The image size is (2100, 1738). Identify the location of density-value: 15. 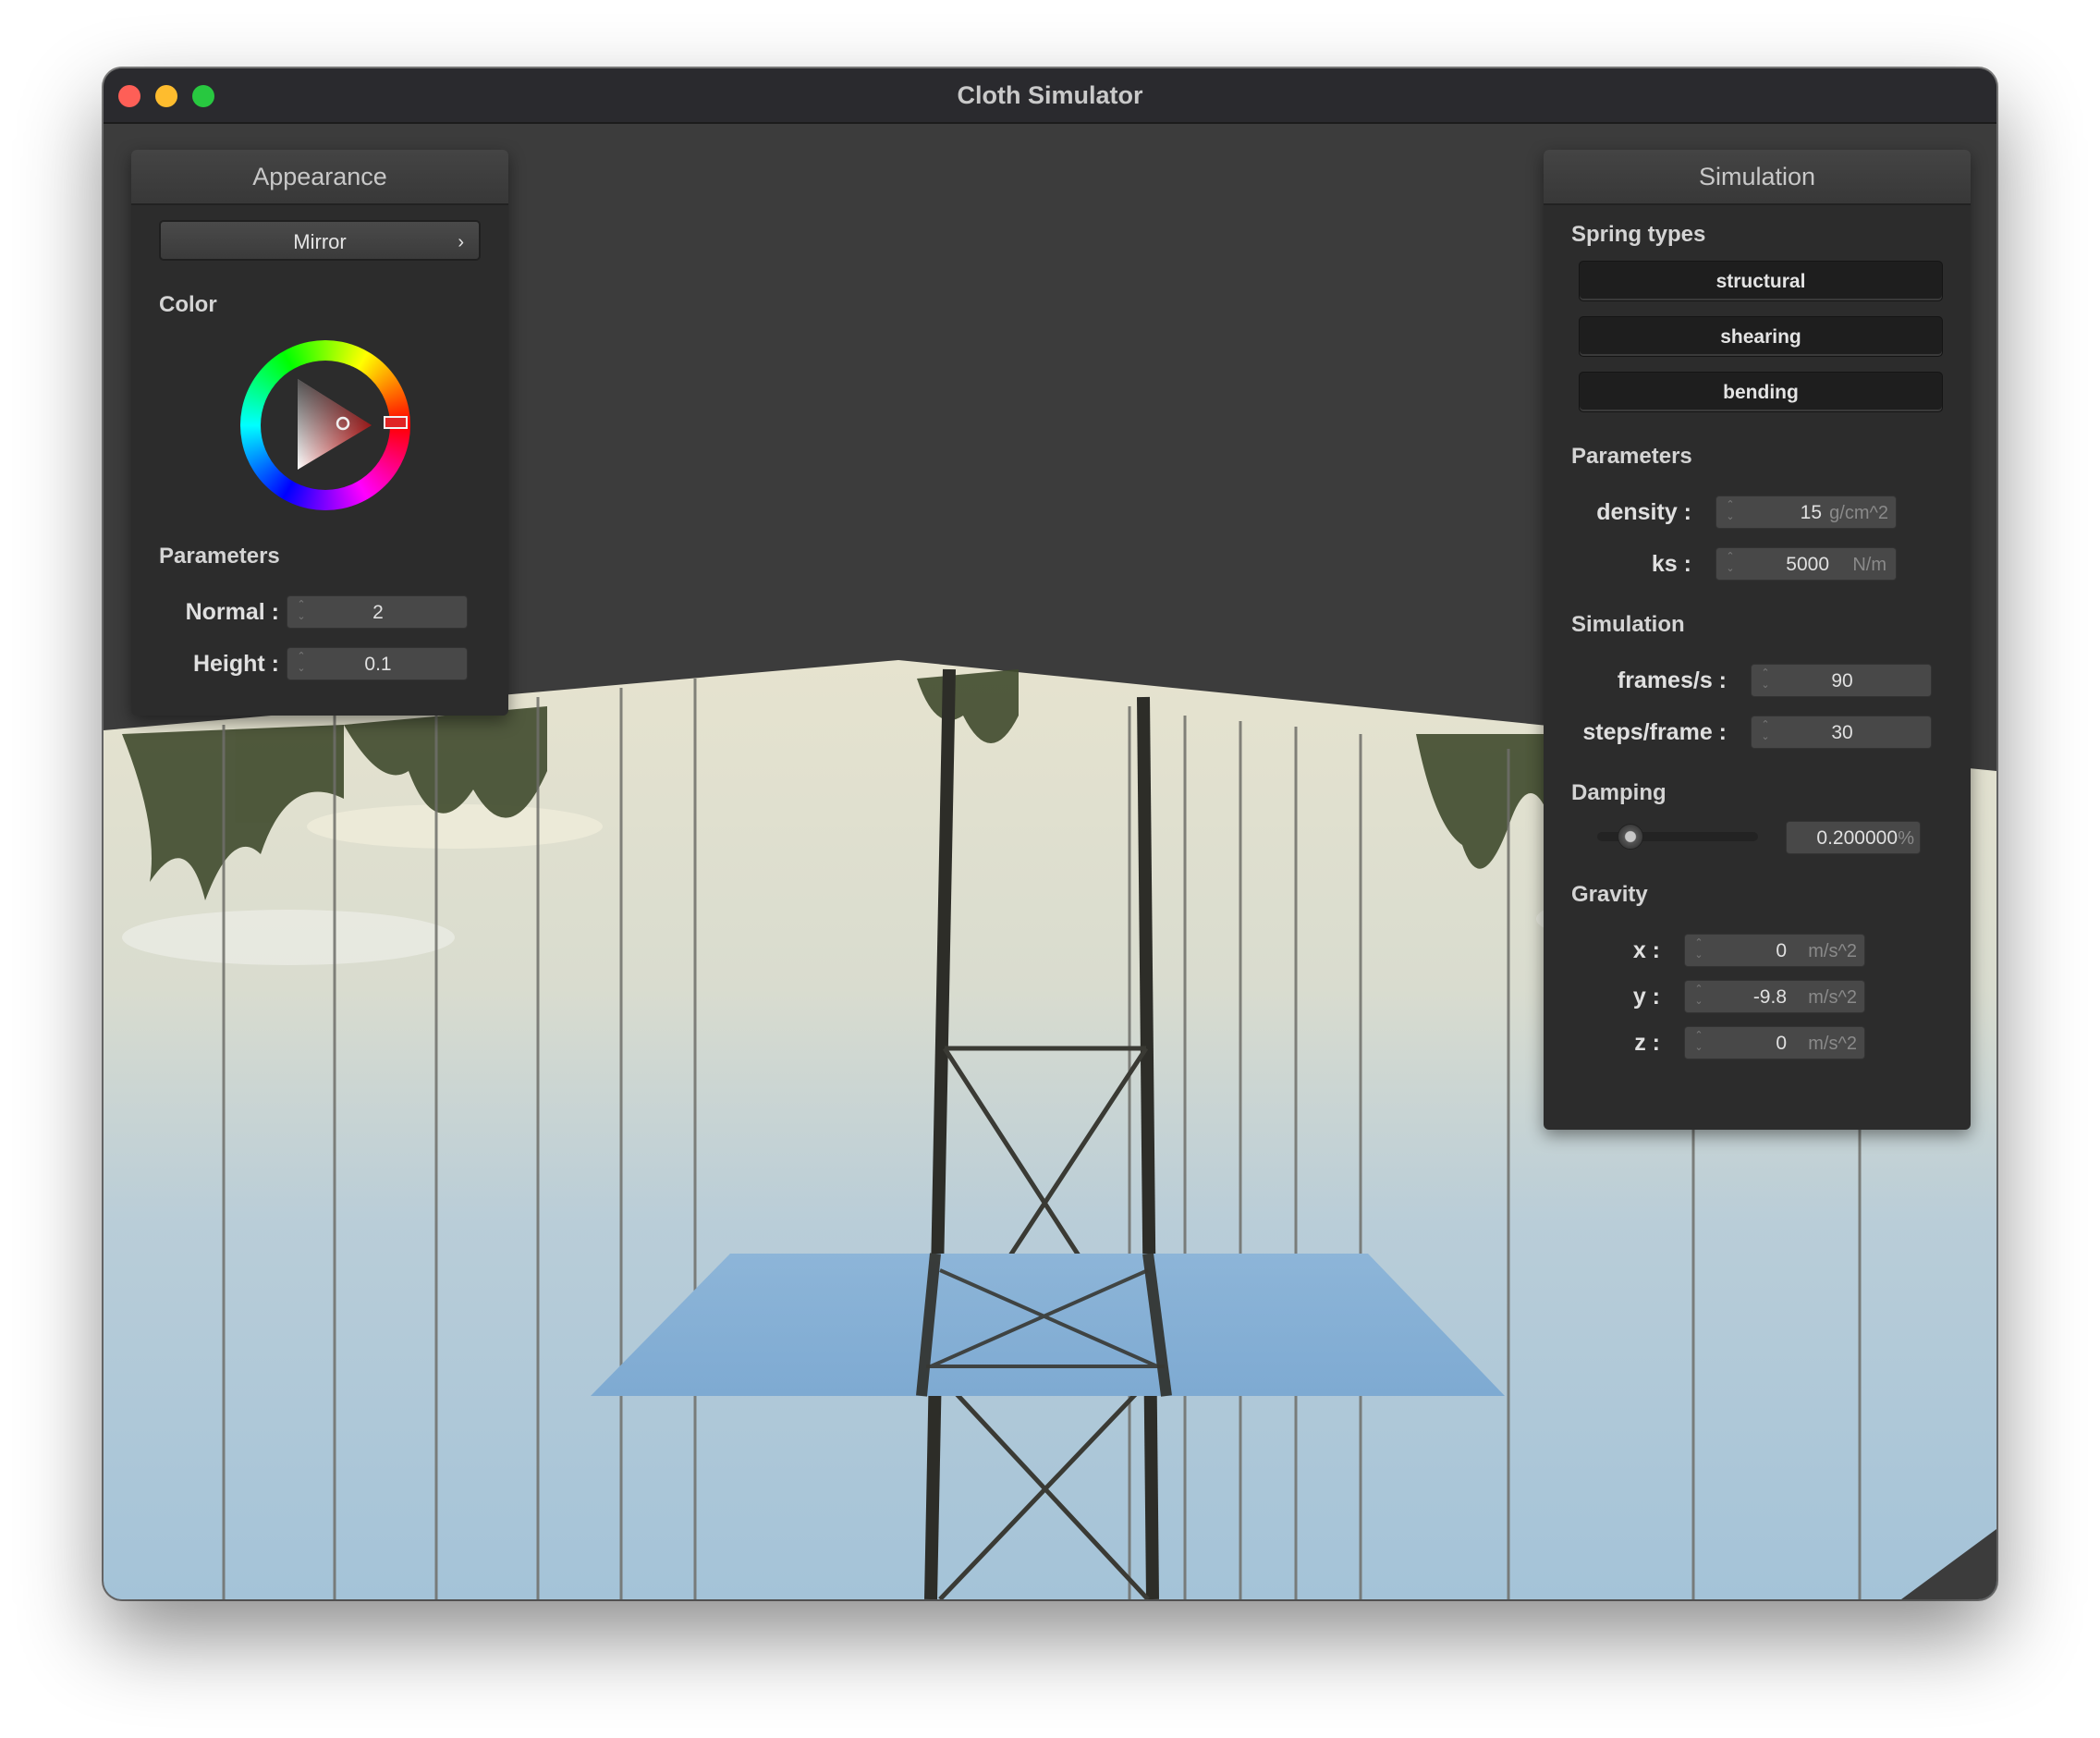
(1811, 512).